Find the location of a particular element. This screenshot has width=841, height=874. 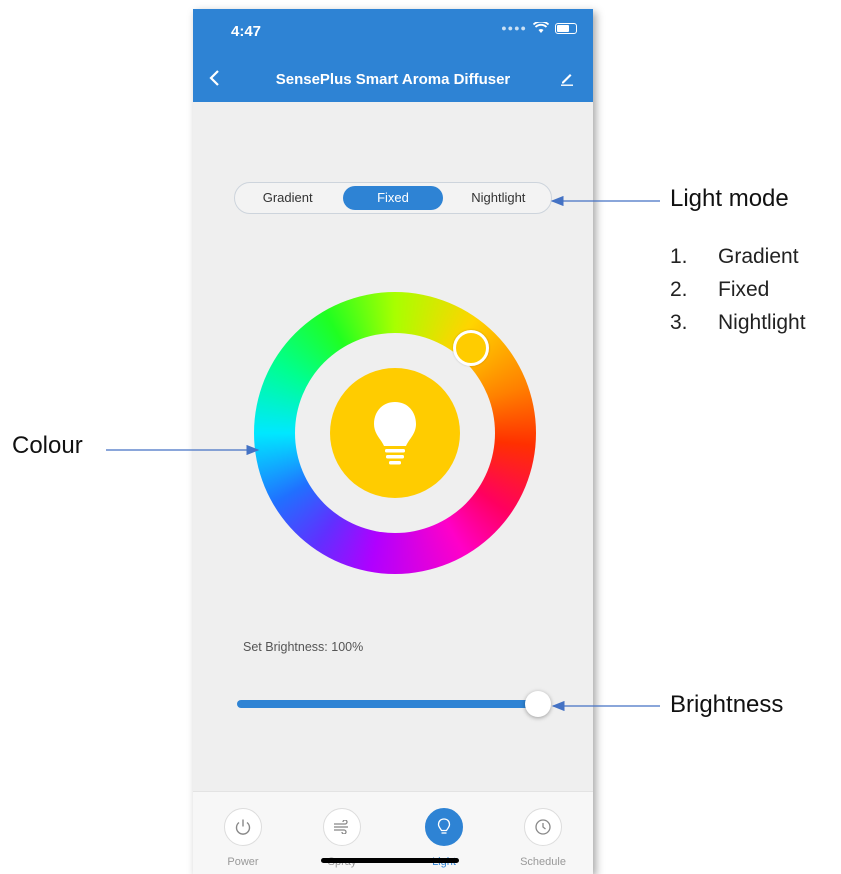

mode-list-item: 3. Nightlight is located at coordinates (738, 327).